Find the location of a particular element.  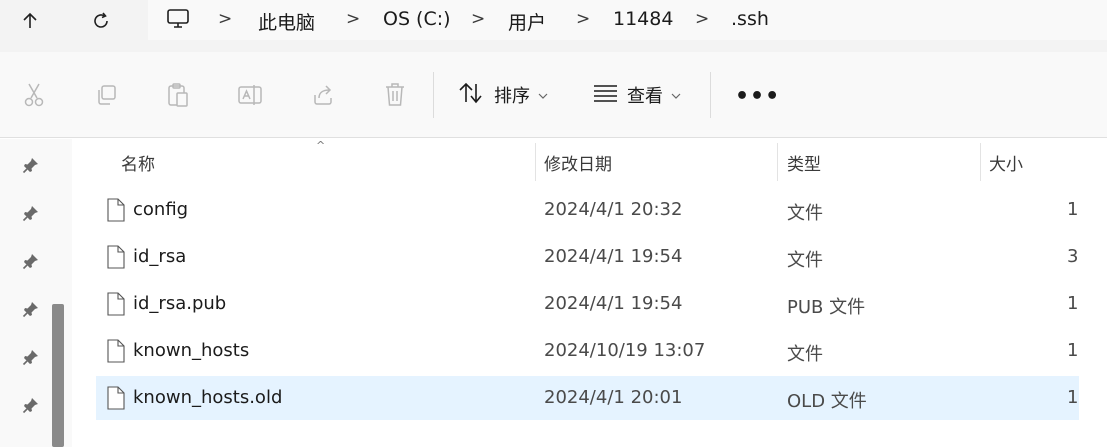

file-row: config 2024/4/1 20:32 文件 1 is located at coordinates (587, 210).